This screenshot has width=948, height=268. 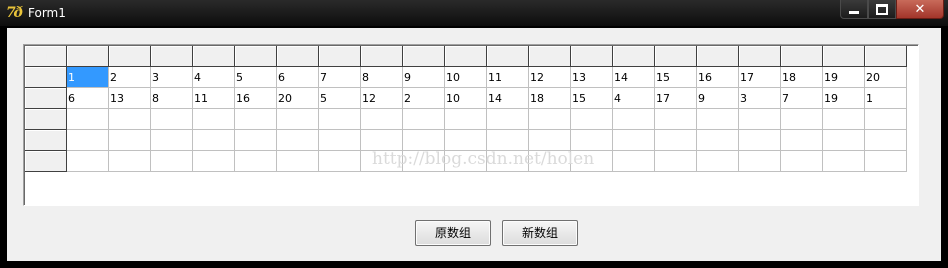 What do you see at coordinates (854, 9) in the screenshot?
I see `minimize-button` at bounding box center [854, 9].